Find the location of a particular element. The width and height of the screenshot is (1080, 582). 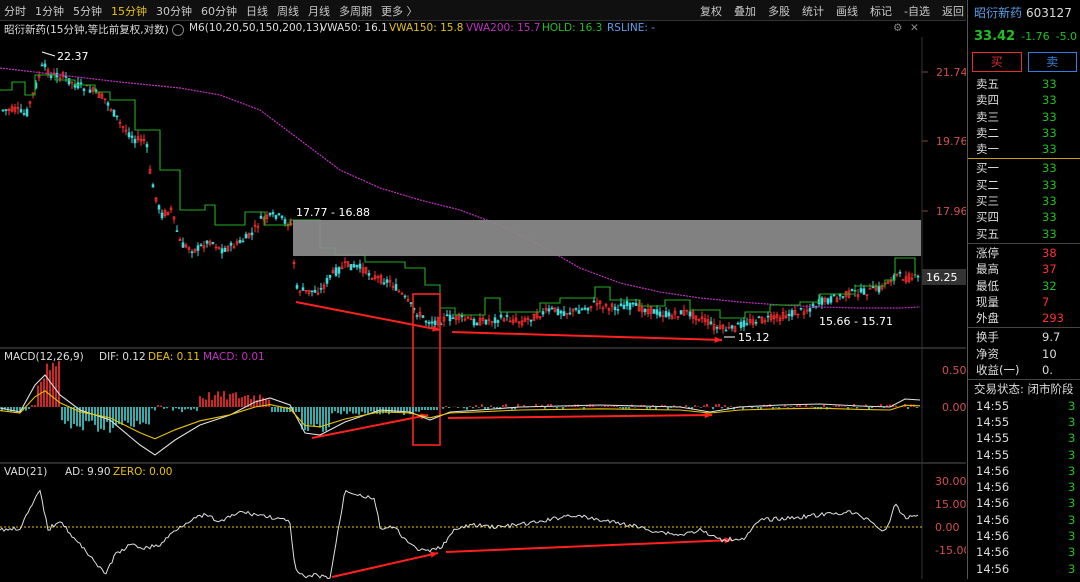

settings-icon is located at coordinates (178, 30).